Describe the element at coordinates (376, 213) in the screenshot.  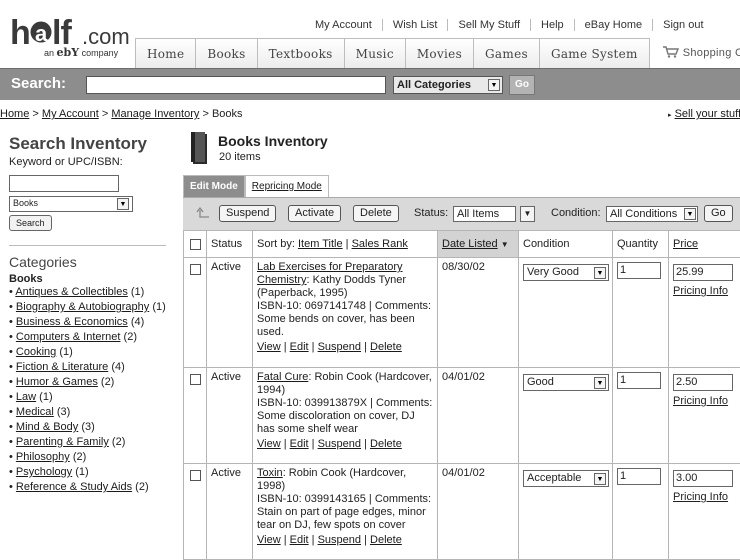
I see `delete-button: Delete` at that location.